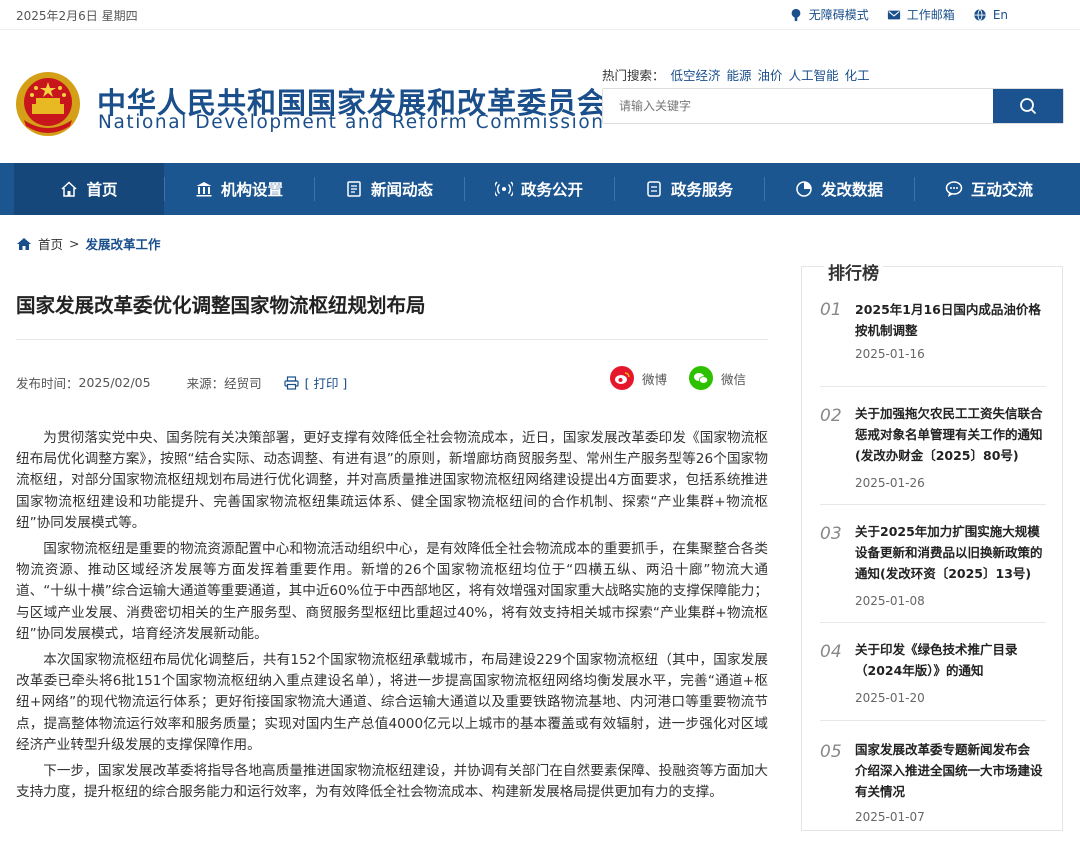  Describe the element at coordinates (804, 189) in the screenshot. I see `pie-chart-icon` at that location.